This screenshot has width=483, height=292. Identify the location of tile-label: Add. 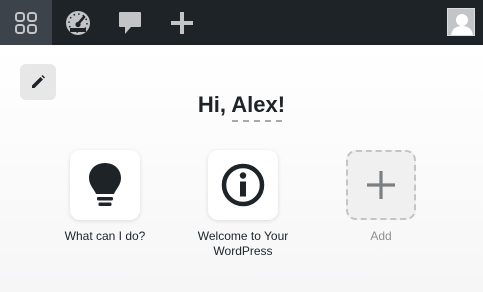
(381, 236).